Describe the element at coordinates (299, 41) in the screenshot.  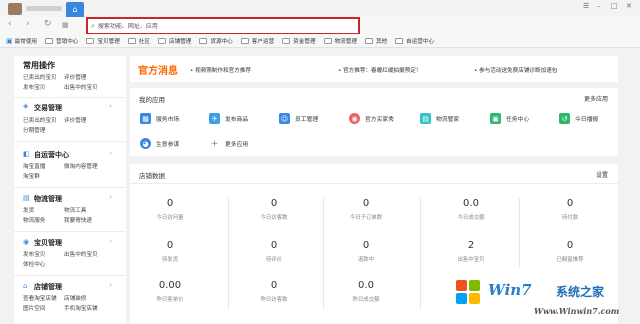
I see `bookmark-folder: 资金管理` at that location.